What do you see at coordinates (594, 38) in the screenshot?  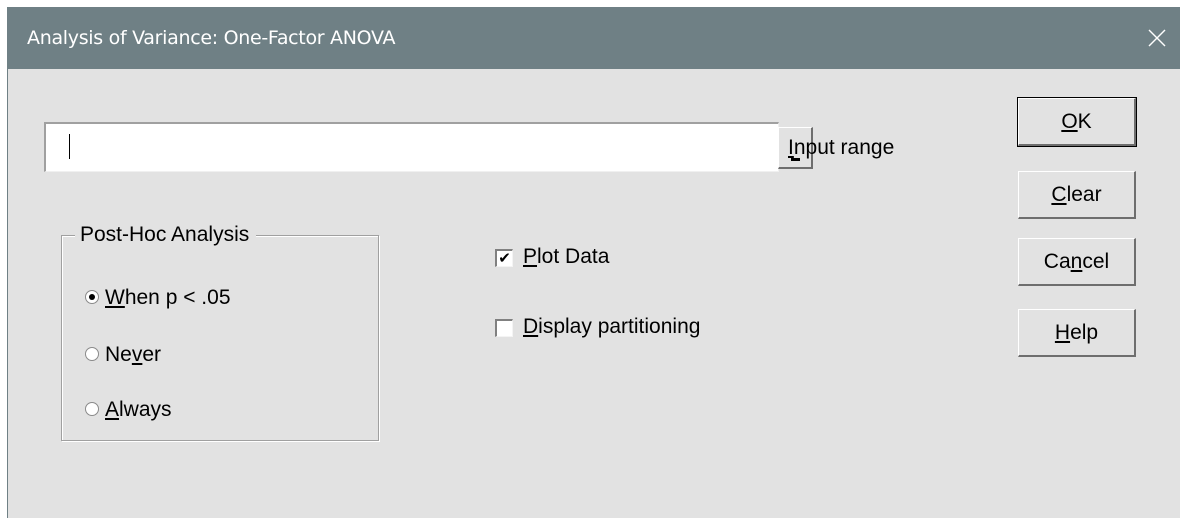 I see `title-bar: Analysis of Variance: One-Factor ANOVA` at bounding box center [594, 38].